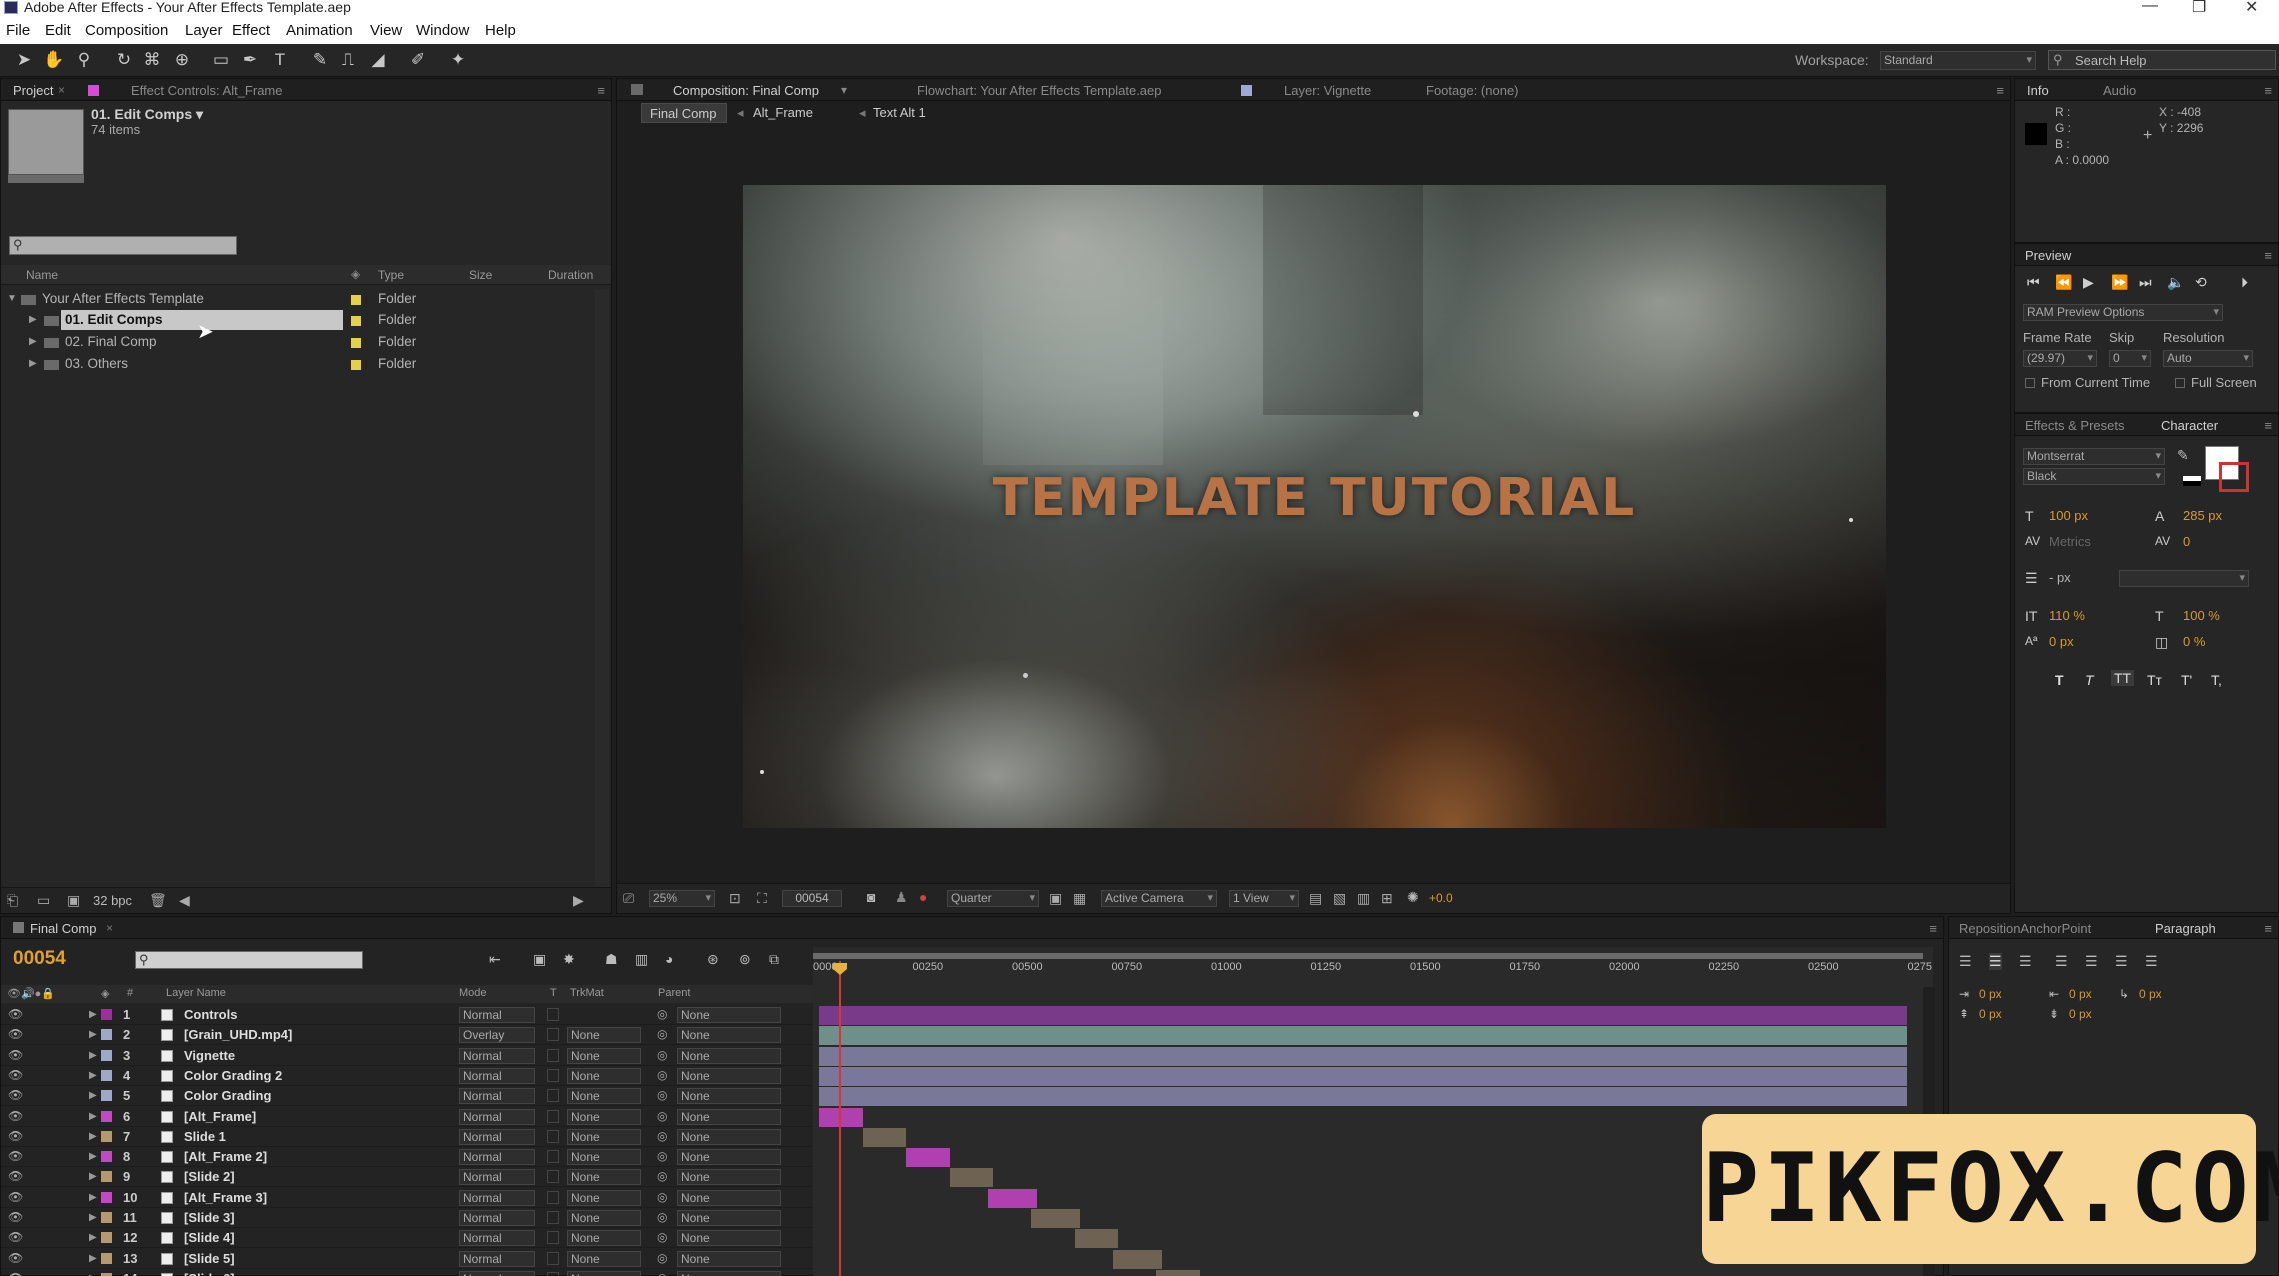 The height and width of the screenshot is (1276, 2279). Describe the element at coordinates (54, 60) in the screenshot. I see `hand-tool-icon: ✋` at that location.